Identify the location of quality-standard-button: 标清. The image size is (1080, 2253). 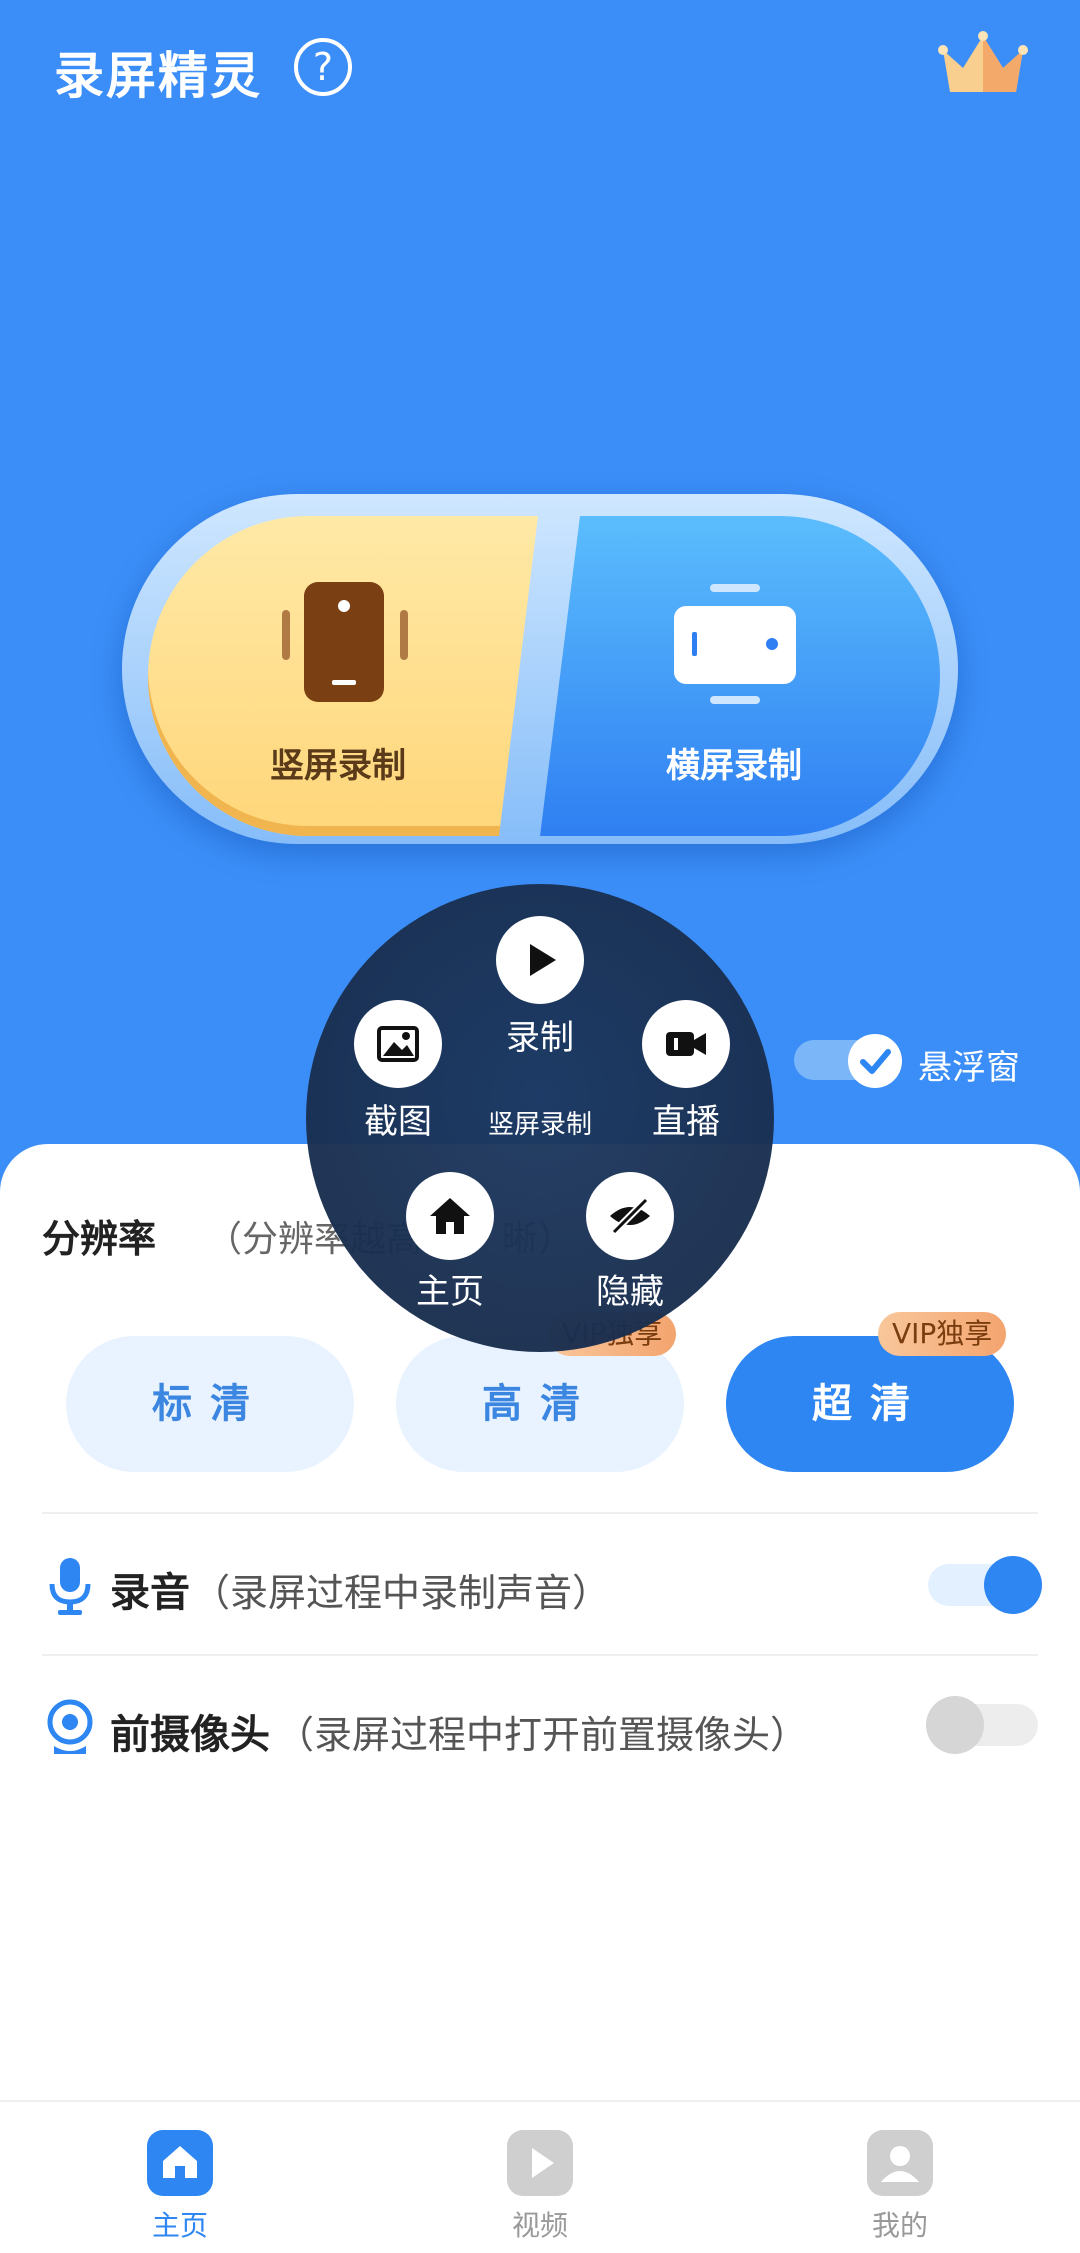
(210, 1404).